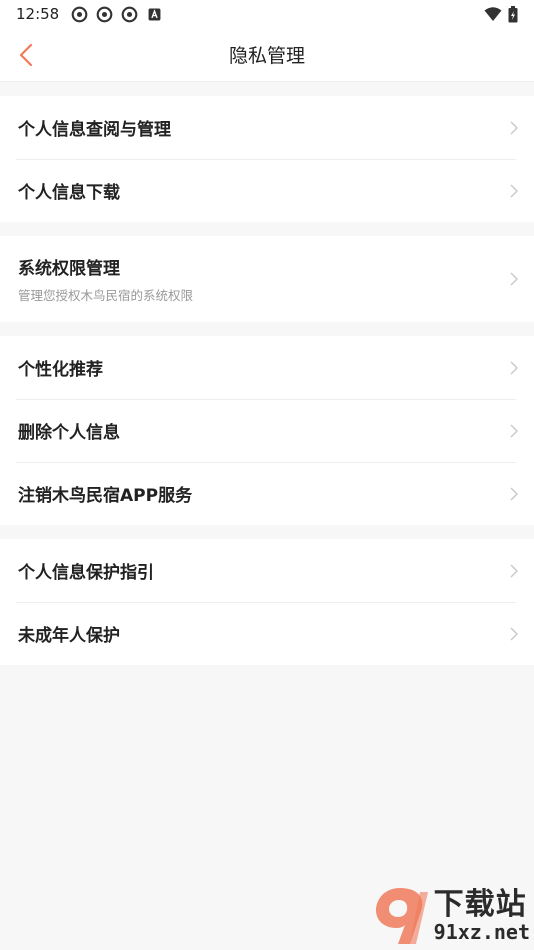 This screenshot has width=534, height=950. What do you see at coordinates (267, 570) in the screenshot?
I see `menu-item-protection-guide: 个人信息保护指引` at bounding box center [267, 570].